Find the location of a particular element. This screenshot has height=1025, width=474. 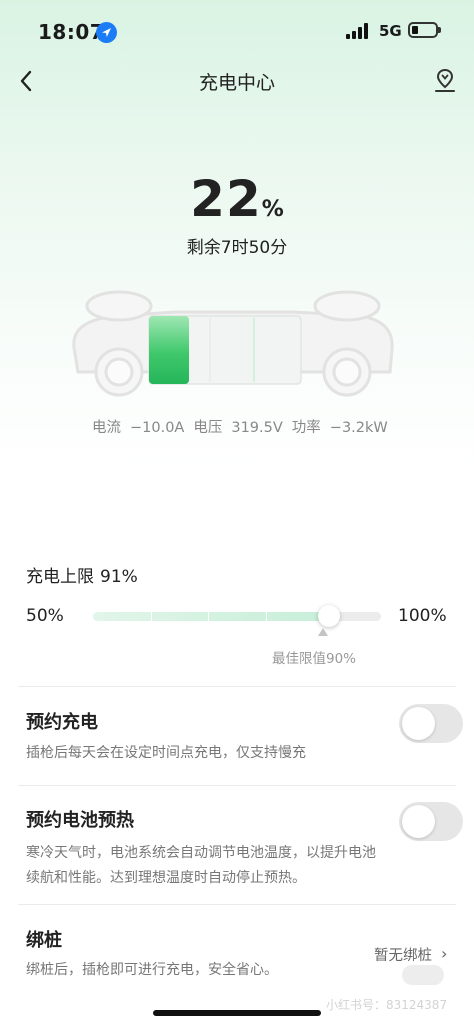

slider-min-label: 50% is located at coordinates (45, 616).